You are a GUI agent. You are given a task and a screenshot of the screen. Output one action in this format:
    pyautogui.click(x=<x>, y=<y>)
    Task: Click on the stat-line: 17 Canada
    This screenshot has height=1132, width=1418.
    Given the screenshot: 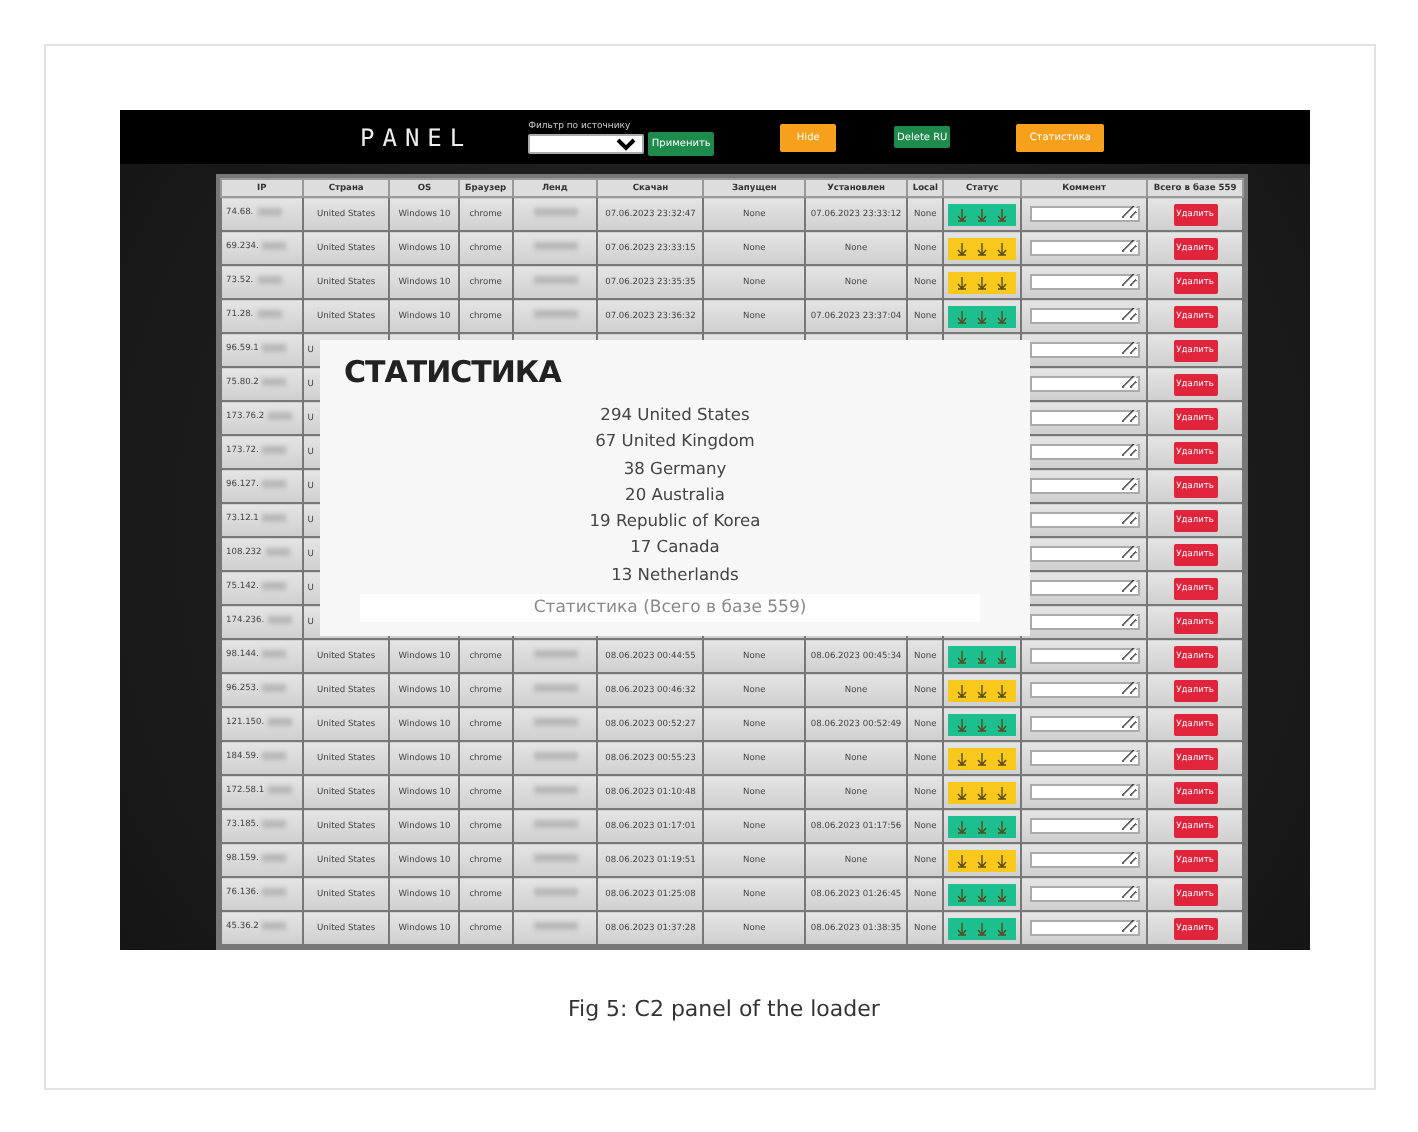 What is the action you would take?
    pyautogui.click(x=675, y=547)
    